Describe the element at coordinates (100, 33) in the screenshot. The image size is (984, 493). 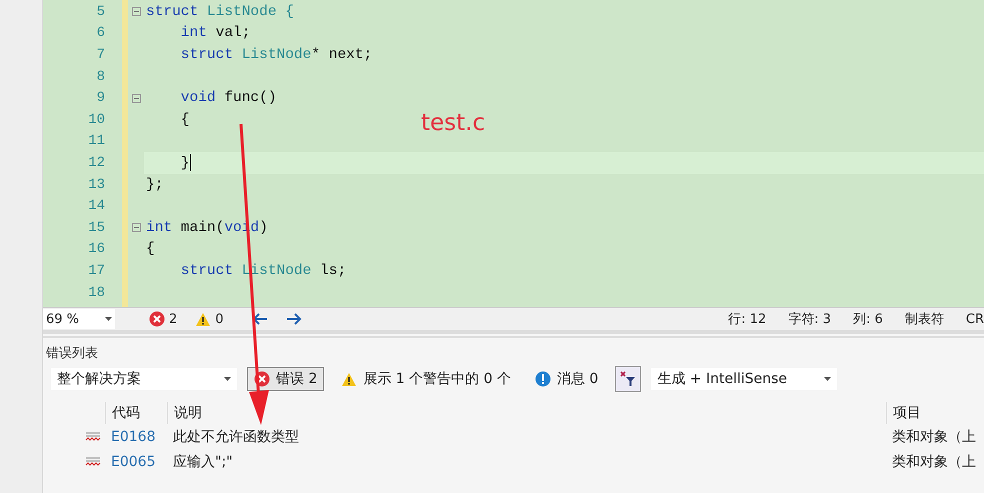
I see `line-number: 6` at that location.